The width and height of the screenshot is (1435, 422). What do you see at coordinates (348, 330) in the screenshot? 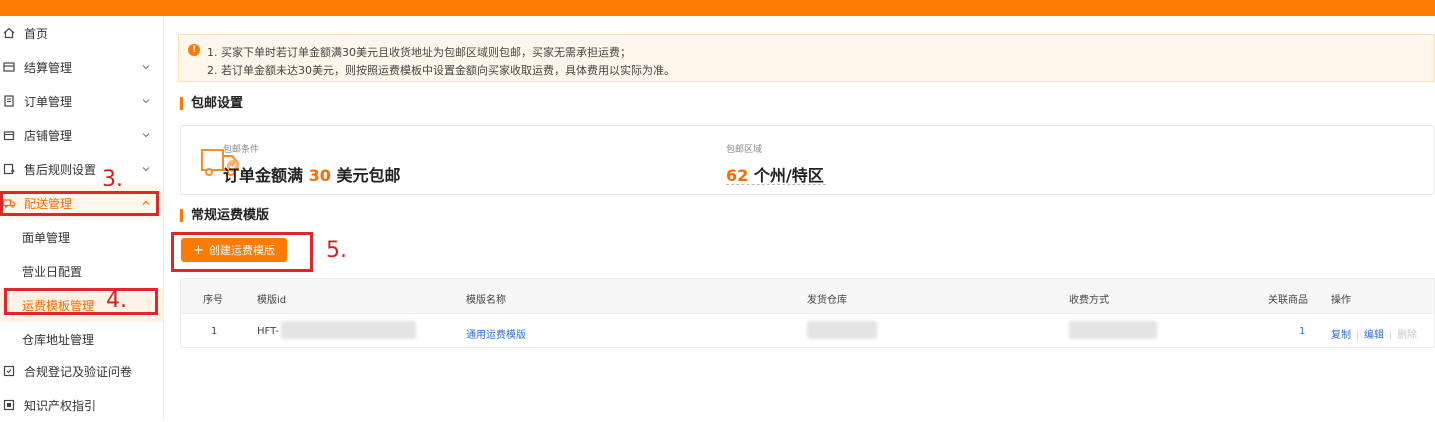
I see `redacted-id` at bounding box center [348, 330].